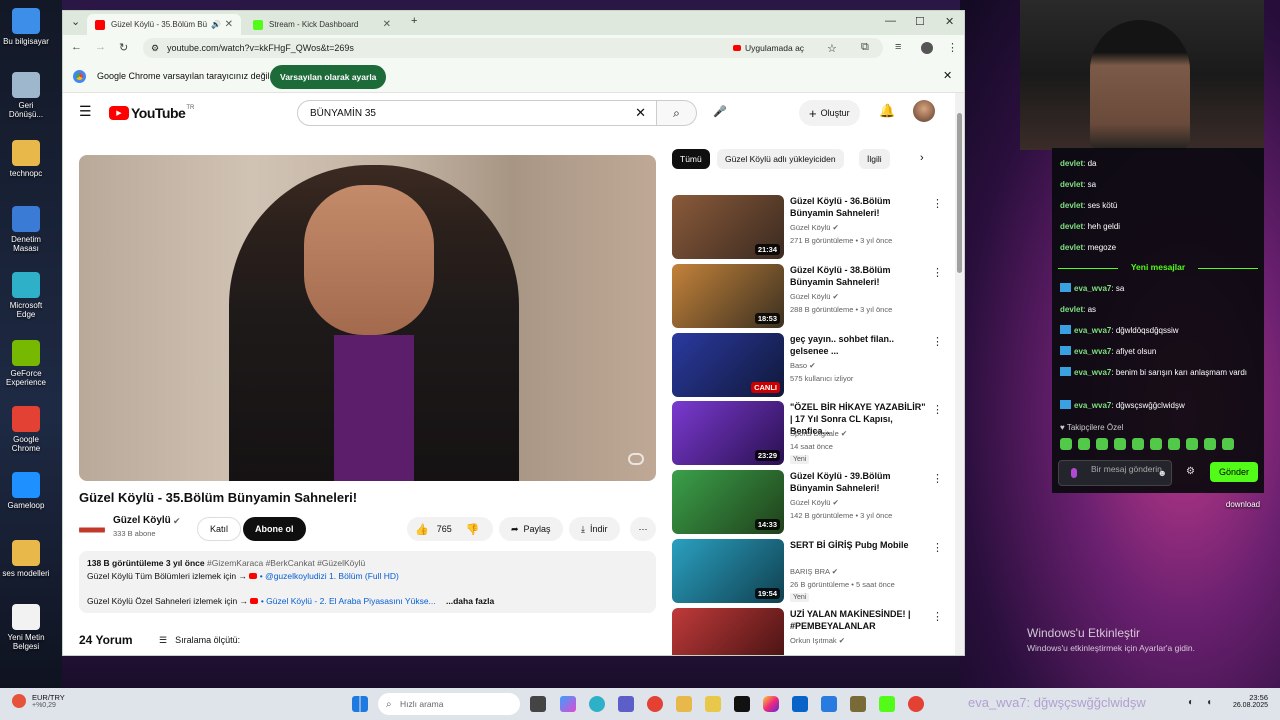  Describe the element at coordinates (75, 21) in the screenshot. I see `tab-search-icon: ⌄` at that location.